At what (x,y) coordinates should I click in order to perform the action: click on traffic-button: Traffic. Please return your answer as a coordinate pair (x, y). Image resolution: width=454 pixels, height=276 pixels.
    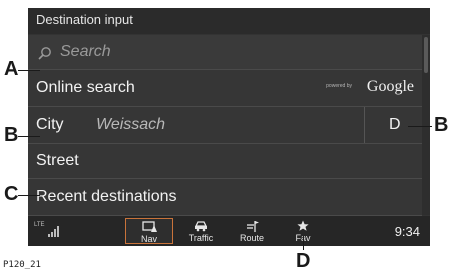
    Looking at the image, I should click on (201, 231).